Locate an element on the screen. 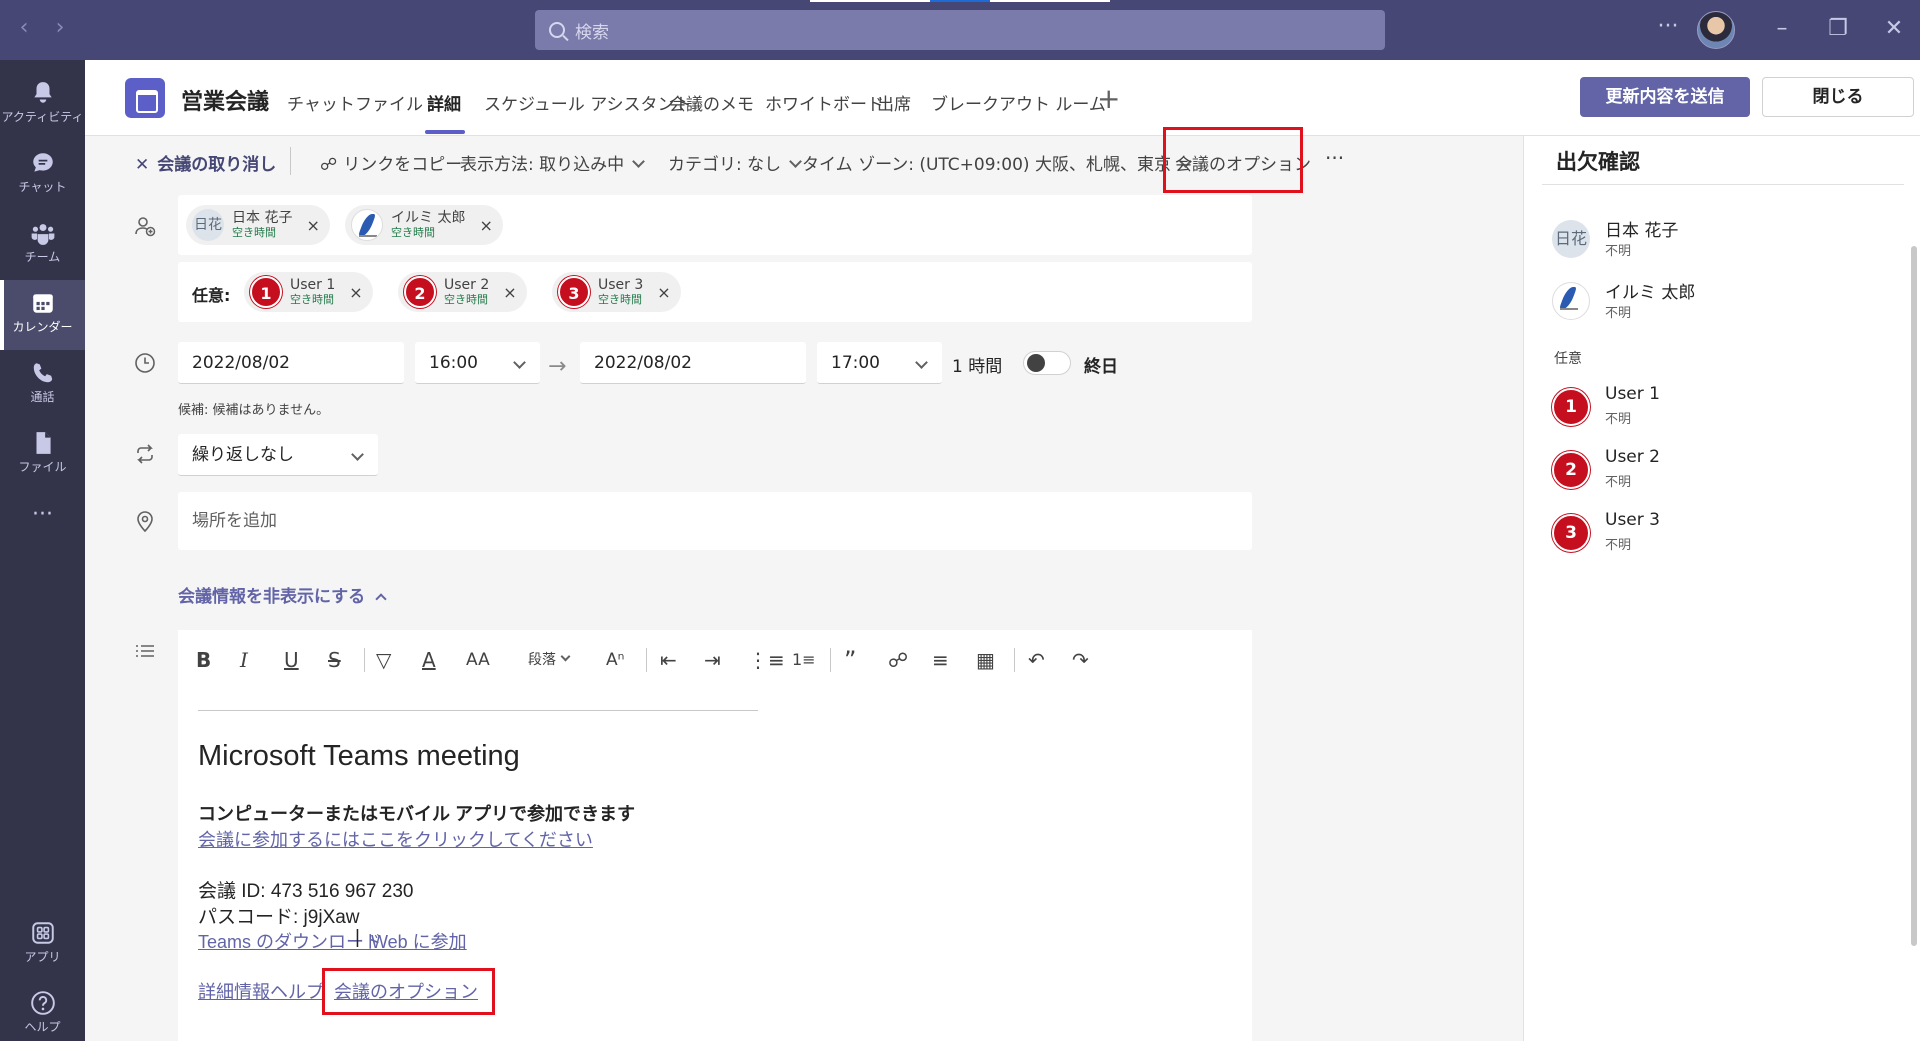 The height and width of the screenshot is (1041, 1920). rail-item-calendar: カレンダー is located at coordinates (42, 315).